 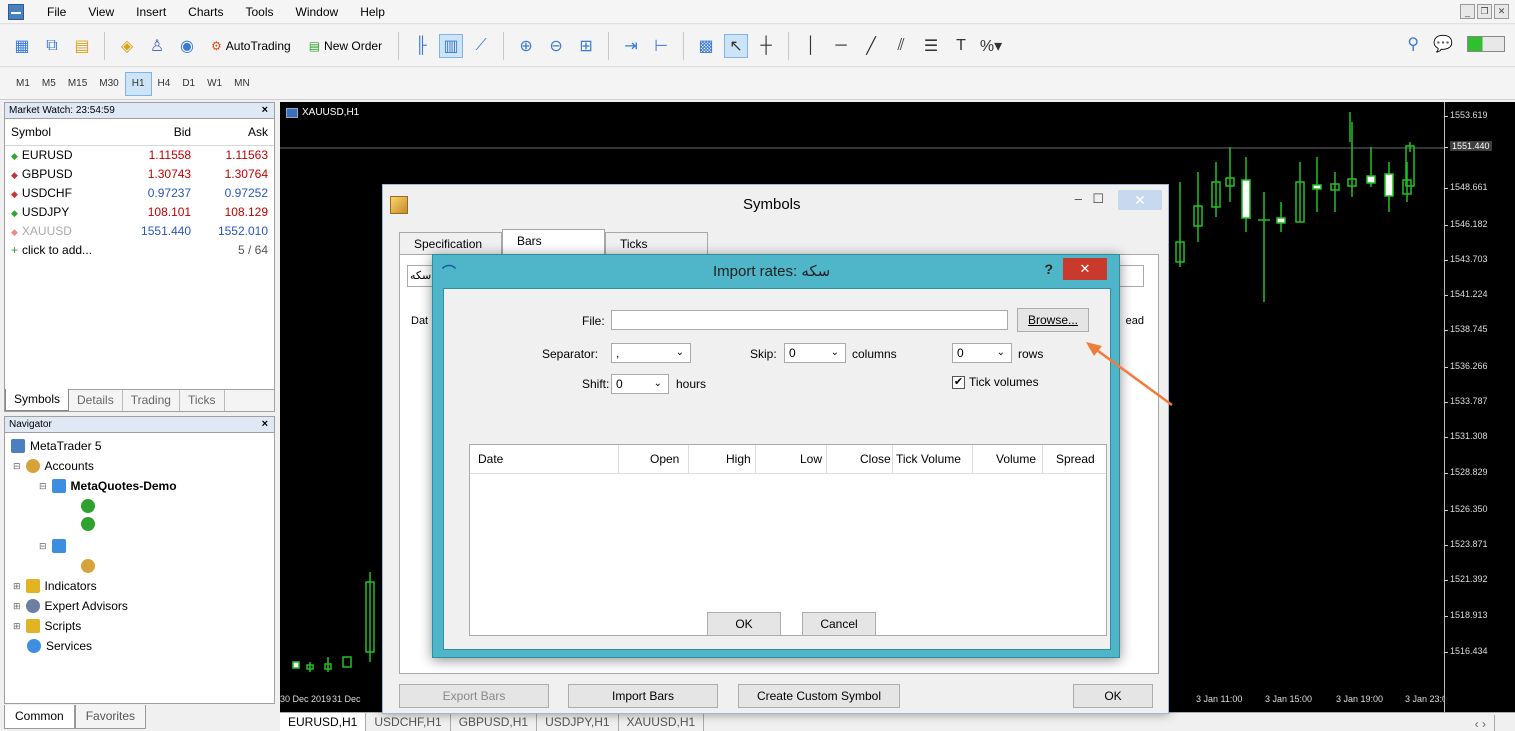 I want to click on column-header-tick-volume: Tick Volume, so click(x=928, y=459).